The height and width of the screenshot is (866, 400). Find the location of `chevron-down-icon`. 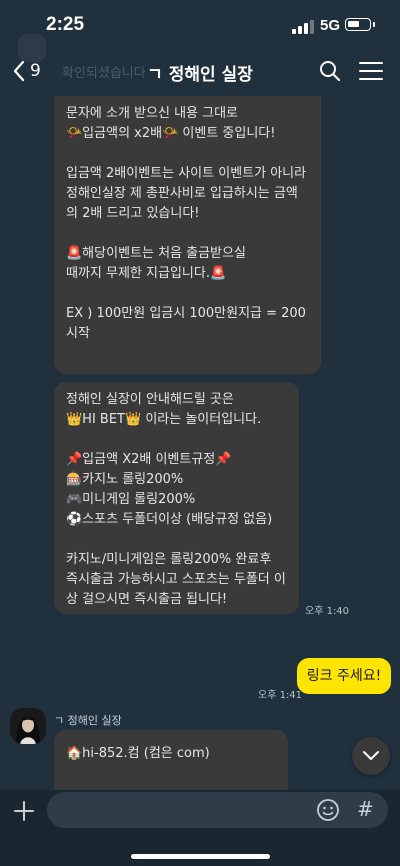

chevron-down-icon is located at coordinates (371, 755).